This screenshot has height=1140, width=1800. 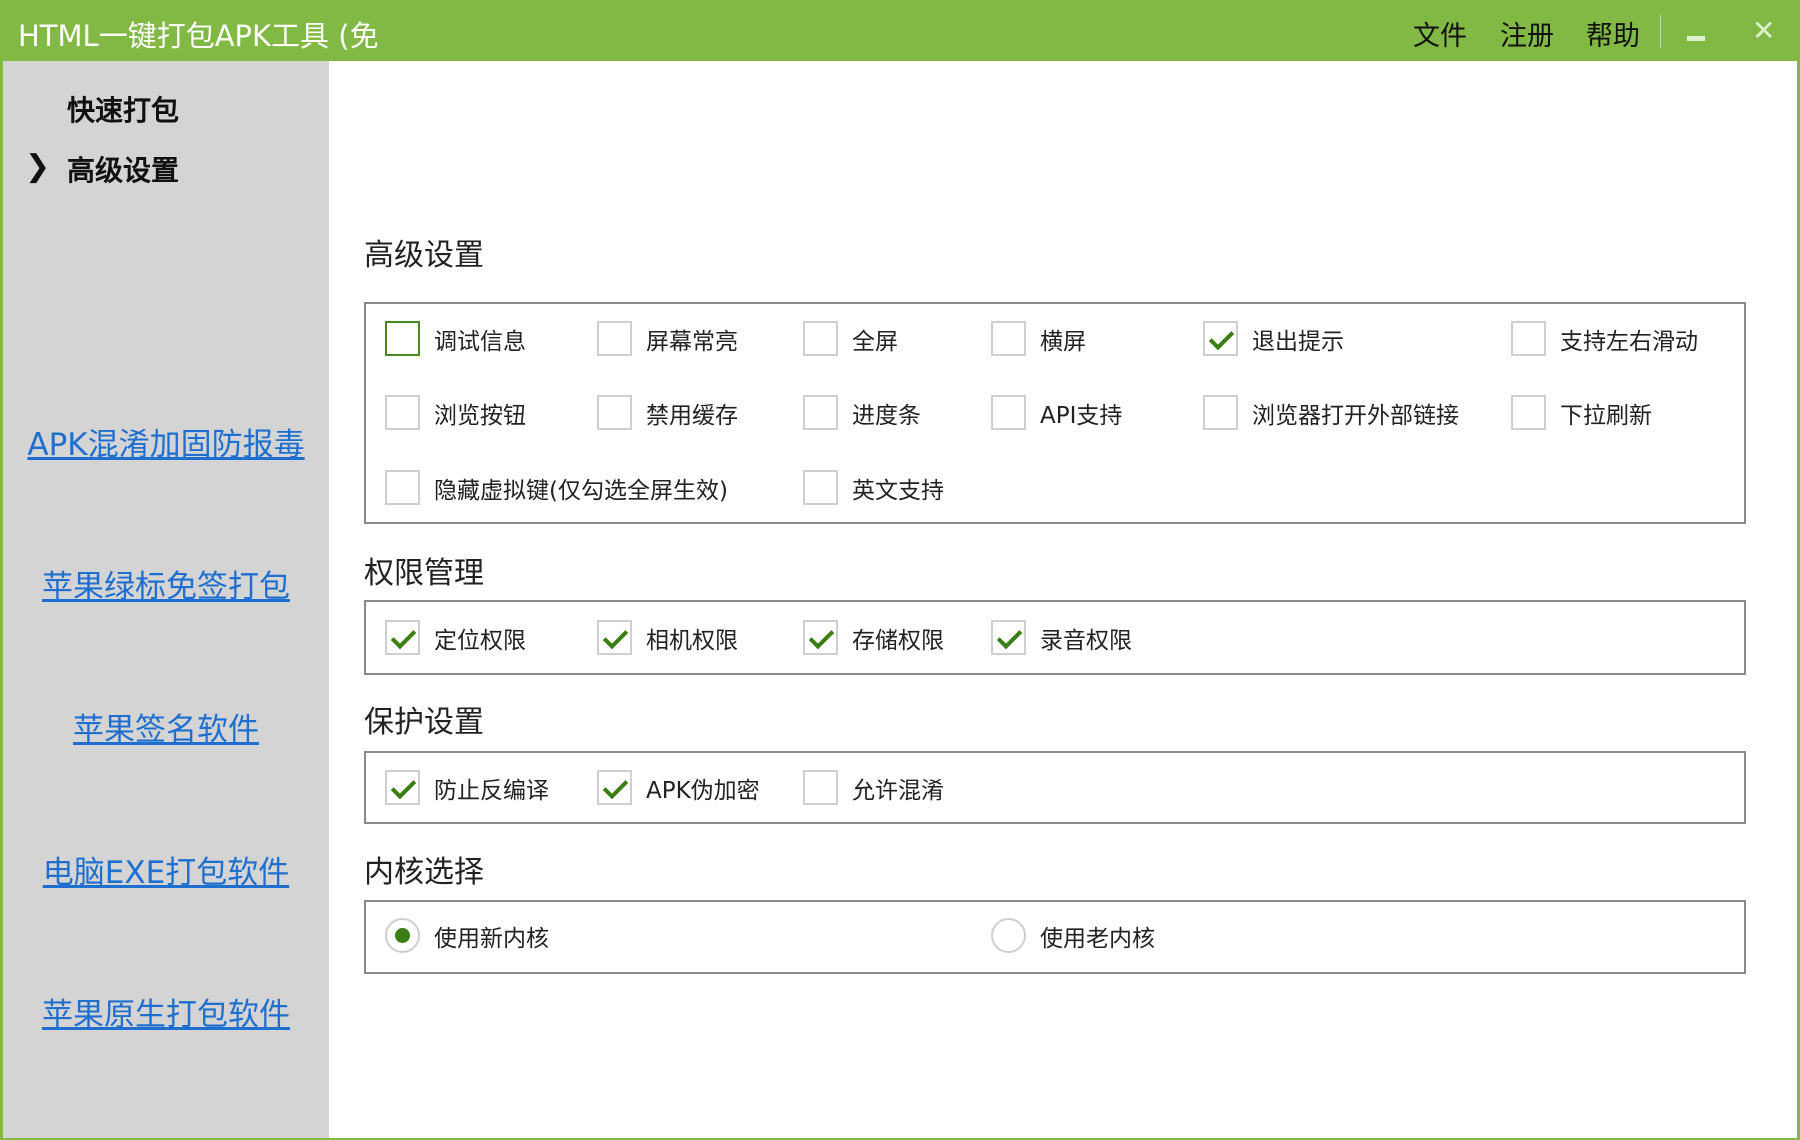 I want to click on option-label: 下拉刷新, so click(x=1606, y=415).